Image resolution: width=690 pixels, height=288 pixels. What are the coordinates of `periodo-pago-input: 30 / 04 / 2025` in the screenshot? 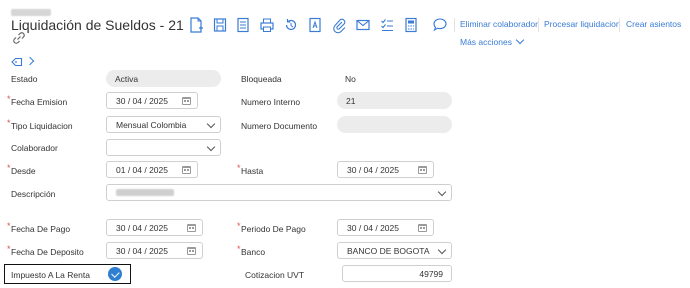 It's located at (385, 227).